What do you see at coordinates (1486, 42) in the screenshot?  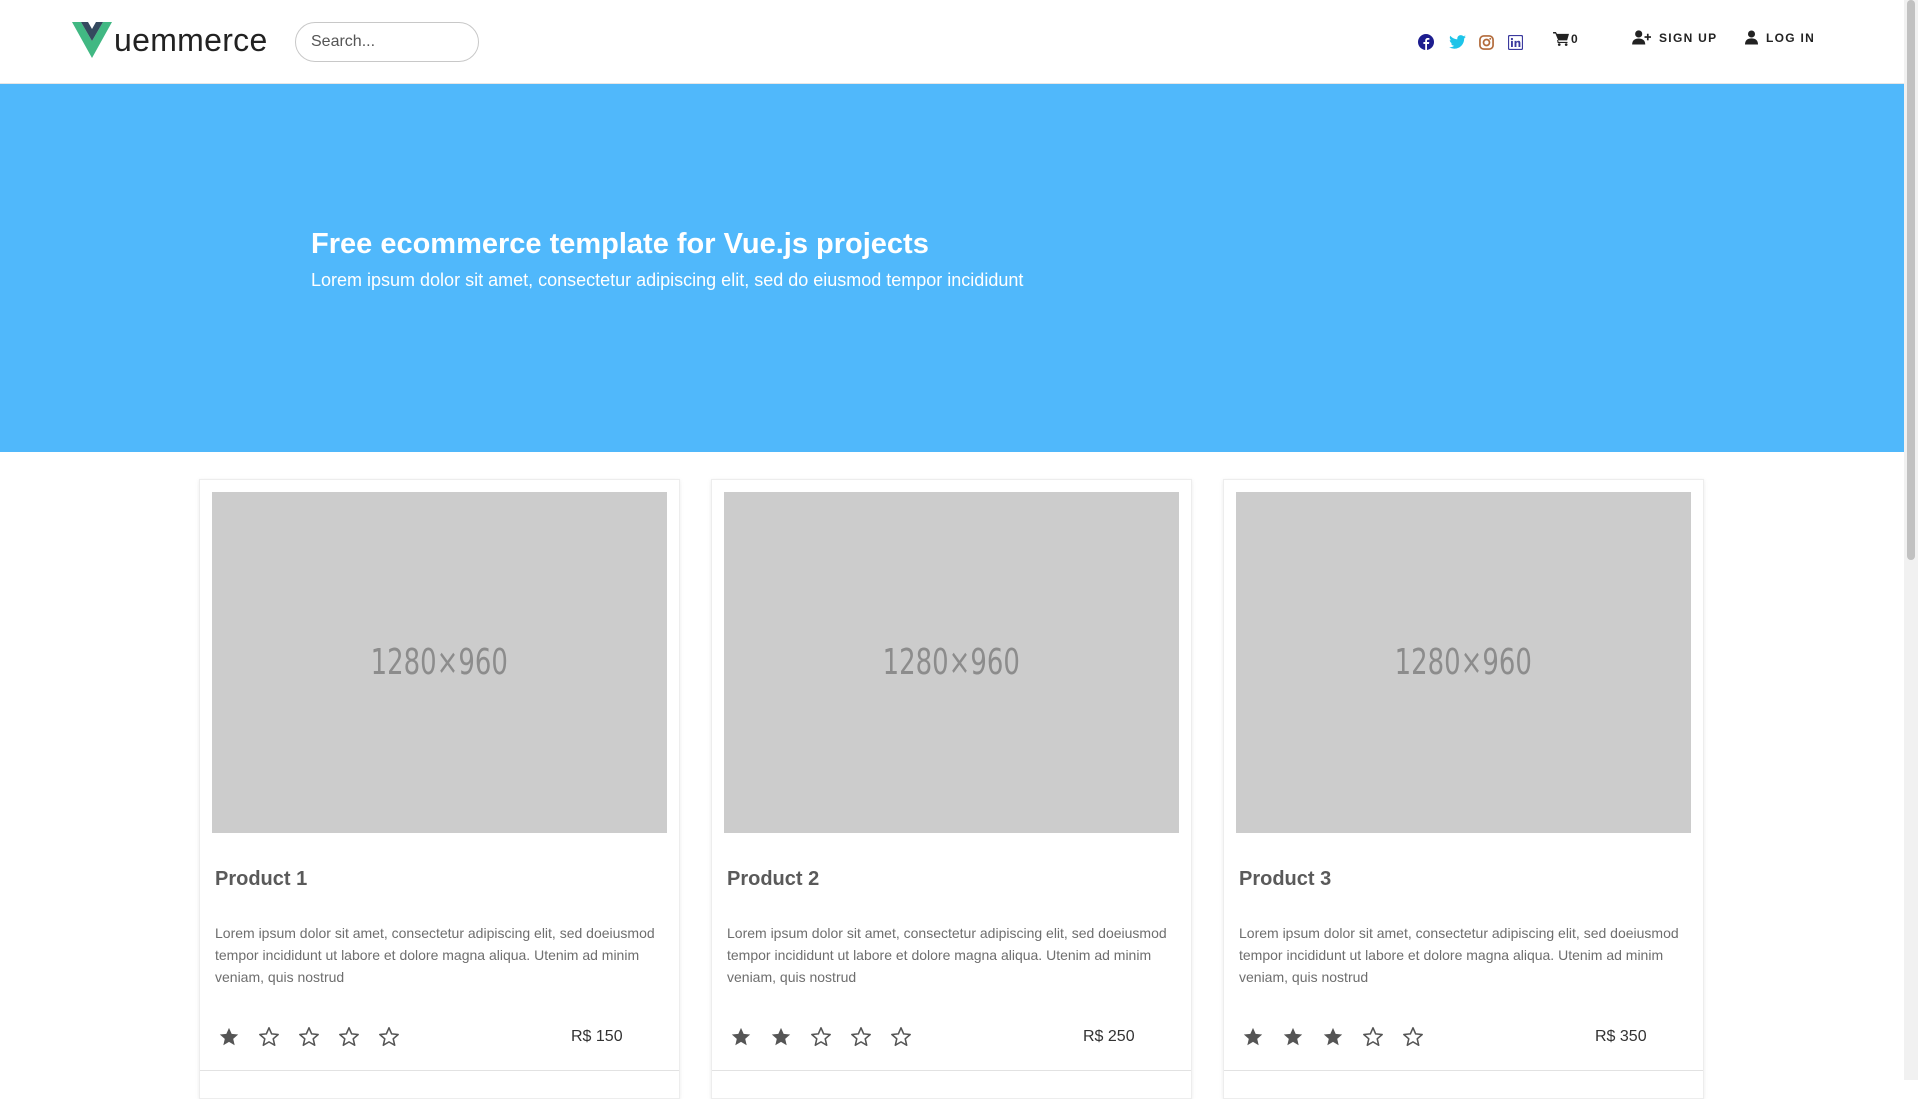 I see `instagram-icon` at bounding box center [1486, 42].